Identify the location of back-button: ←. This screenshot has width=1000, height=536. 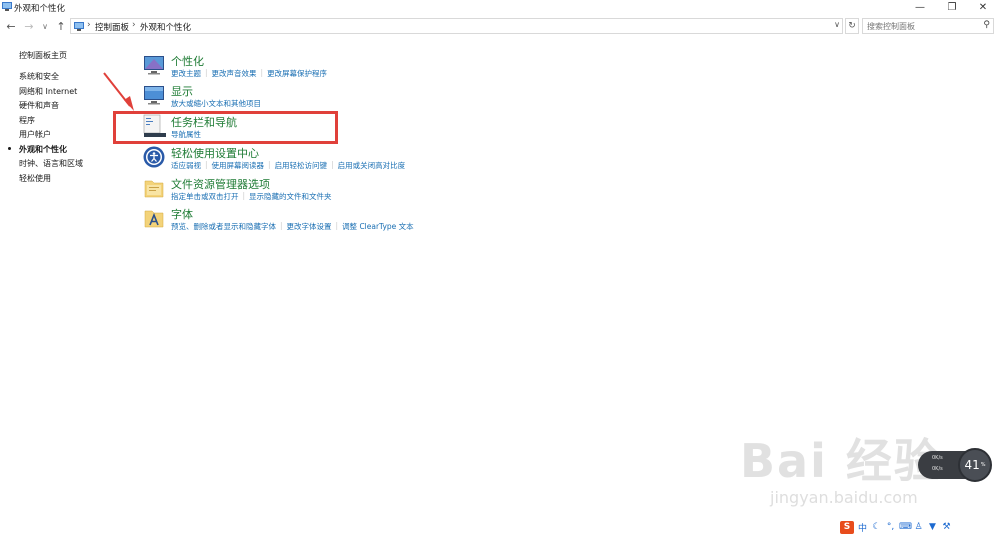
(11, 26).